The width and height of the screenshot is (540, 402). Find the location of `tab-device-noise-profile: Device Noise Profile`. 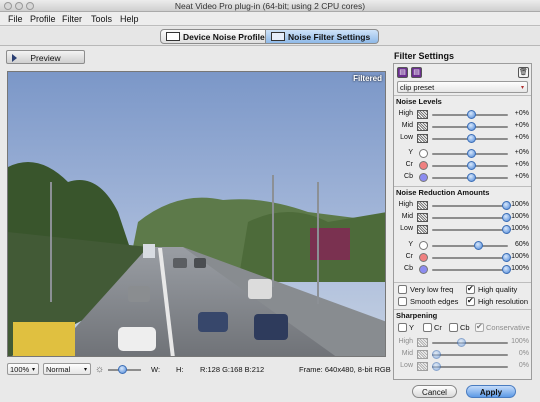

tab-device-noise-profile: Device Noise Profile is located at coordinates (213, 36).